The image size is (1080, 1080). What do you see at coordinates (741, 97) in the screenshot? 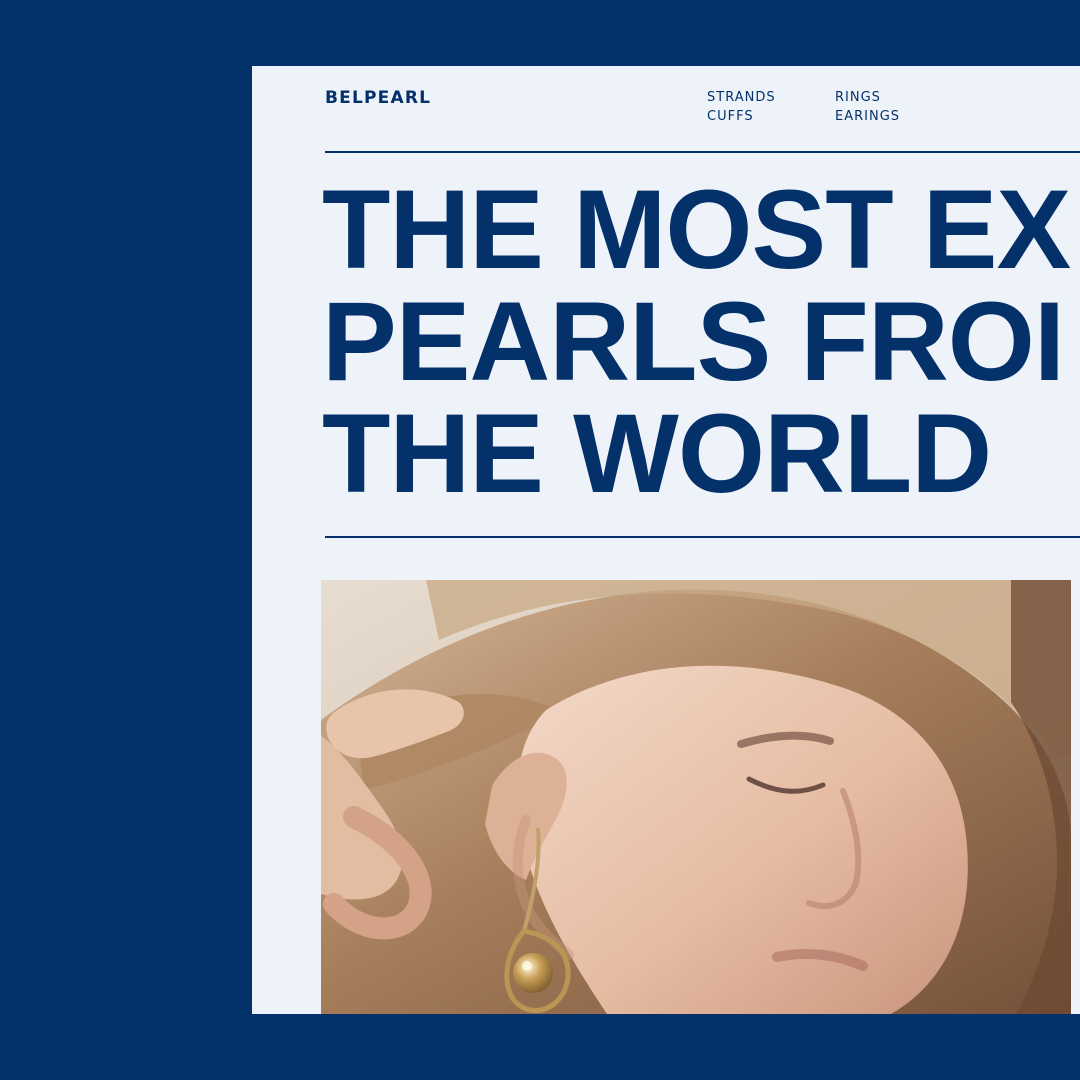
I see `nav-item-strands: STRANDS` at bounding box center [741, 97].